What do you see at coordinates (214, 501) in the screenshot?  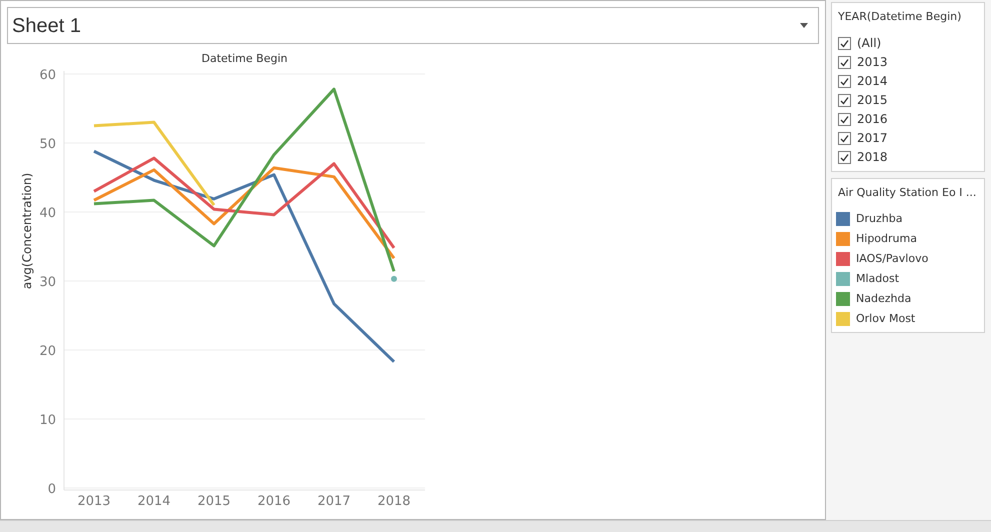 I see `x-tick-label: 2015` at bounding box center [214, 501].